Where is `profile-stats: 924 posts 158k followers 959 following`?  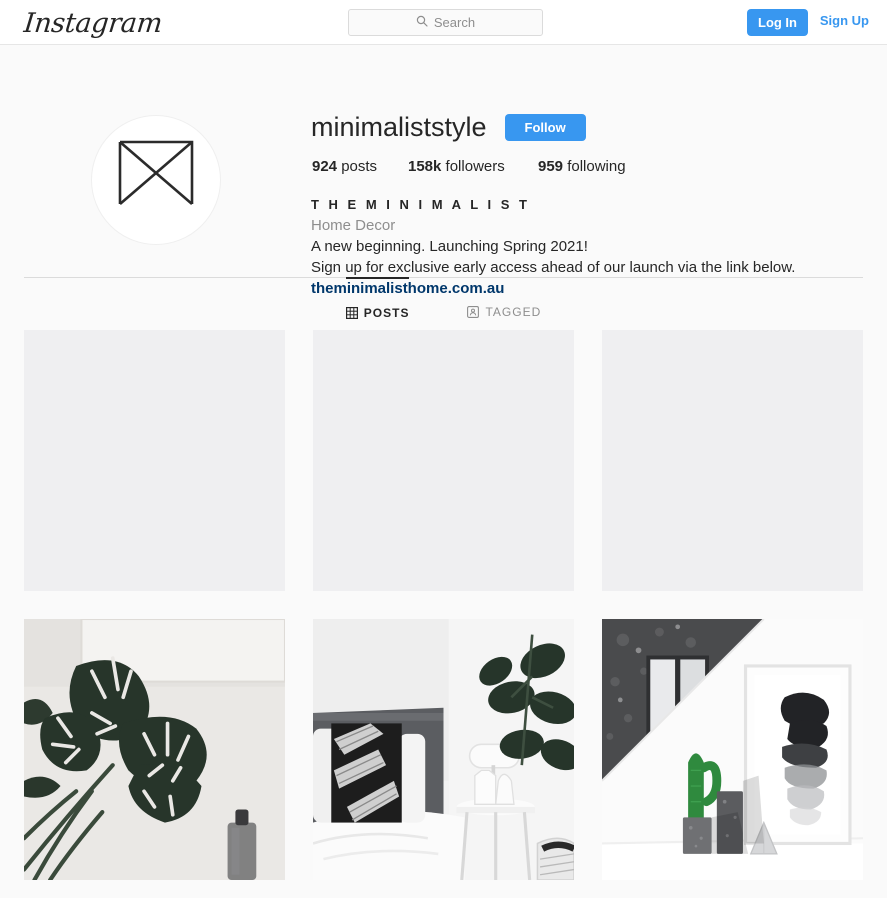
profile-stats: 924 posts 158k followers 959 following is located at coordinates (469, 166).